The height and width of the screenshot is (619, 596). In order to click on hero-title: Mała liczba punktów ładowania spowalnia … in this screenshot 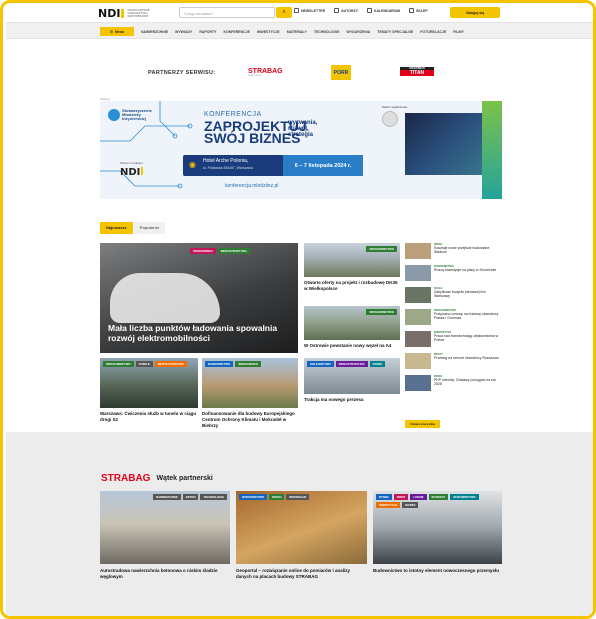, I will do `click(193, 333)`.